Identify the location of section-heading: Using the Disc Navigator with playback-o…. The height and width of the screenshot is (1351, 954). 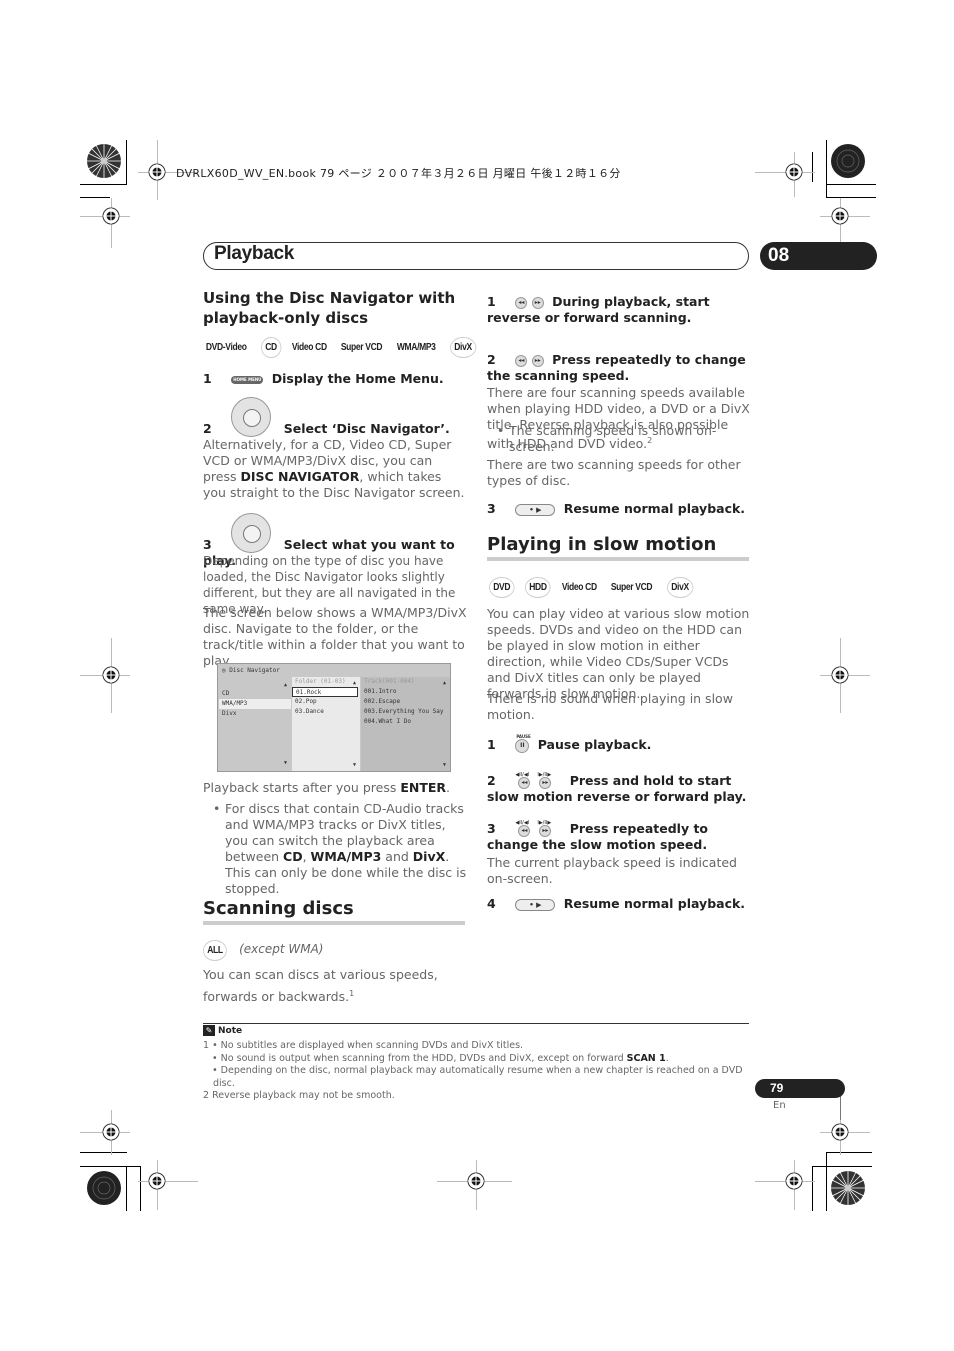
(329, 308).